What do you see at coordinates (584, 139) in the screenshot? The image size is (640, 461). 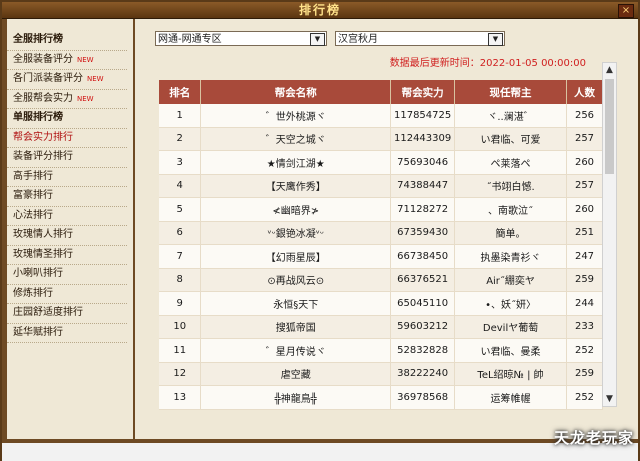 I see `member-count-cell: 257` at bounding box center [584, 139].